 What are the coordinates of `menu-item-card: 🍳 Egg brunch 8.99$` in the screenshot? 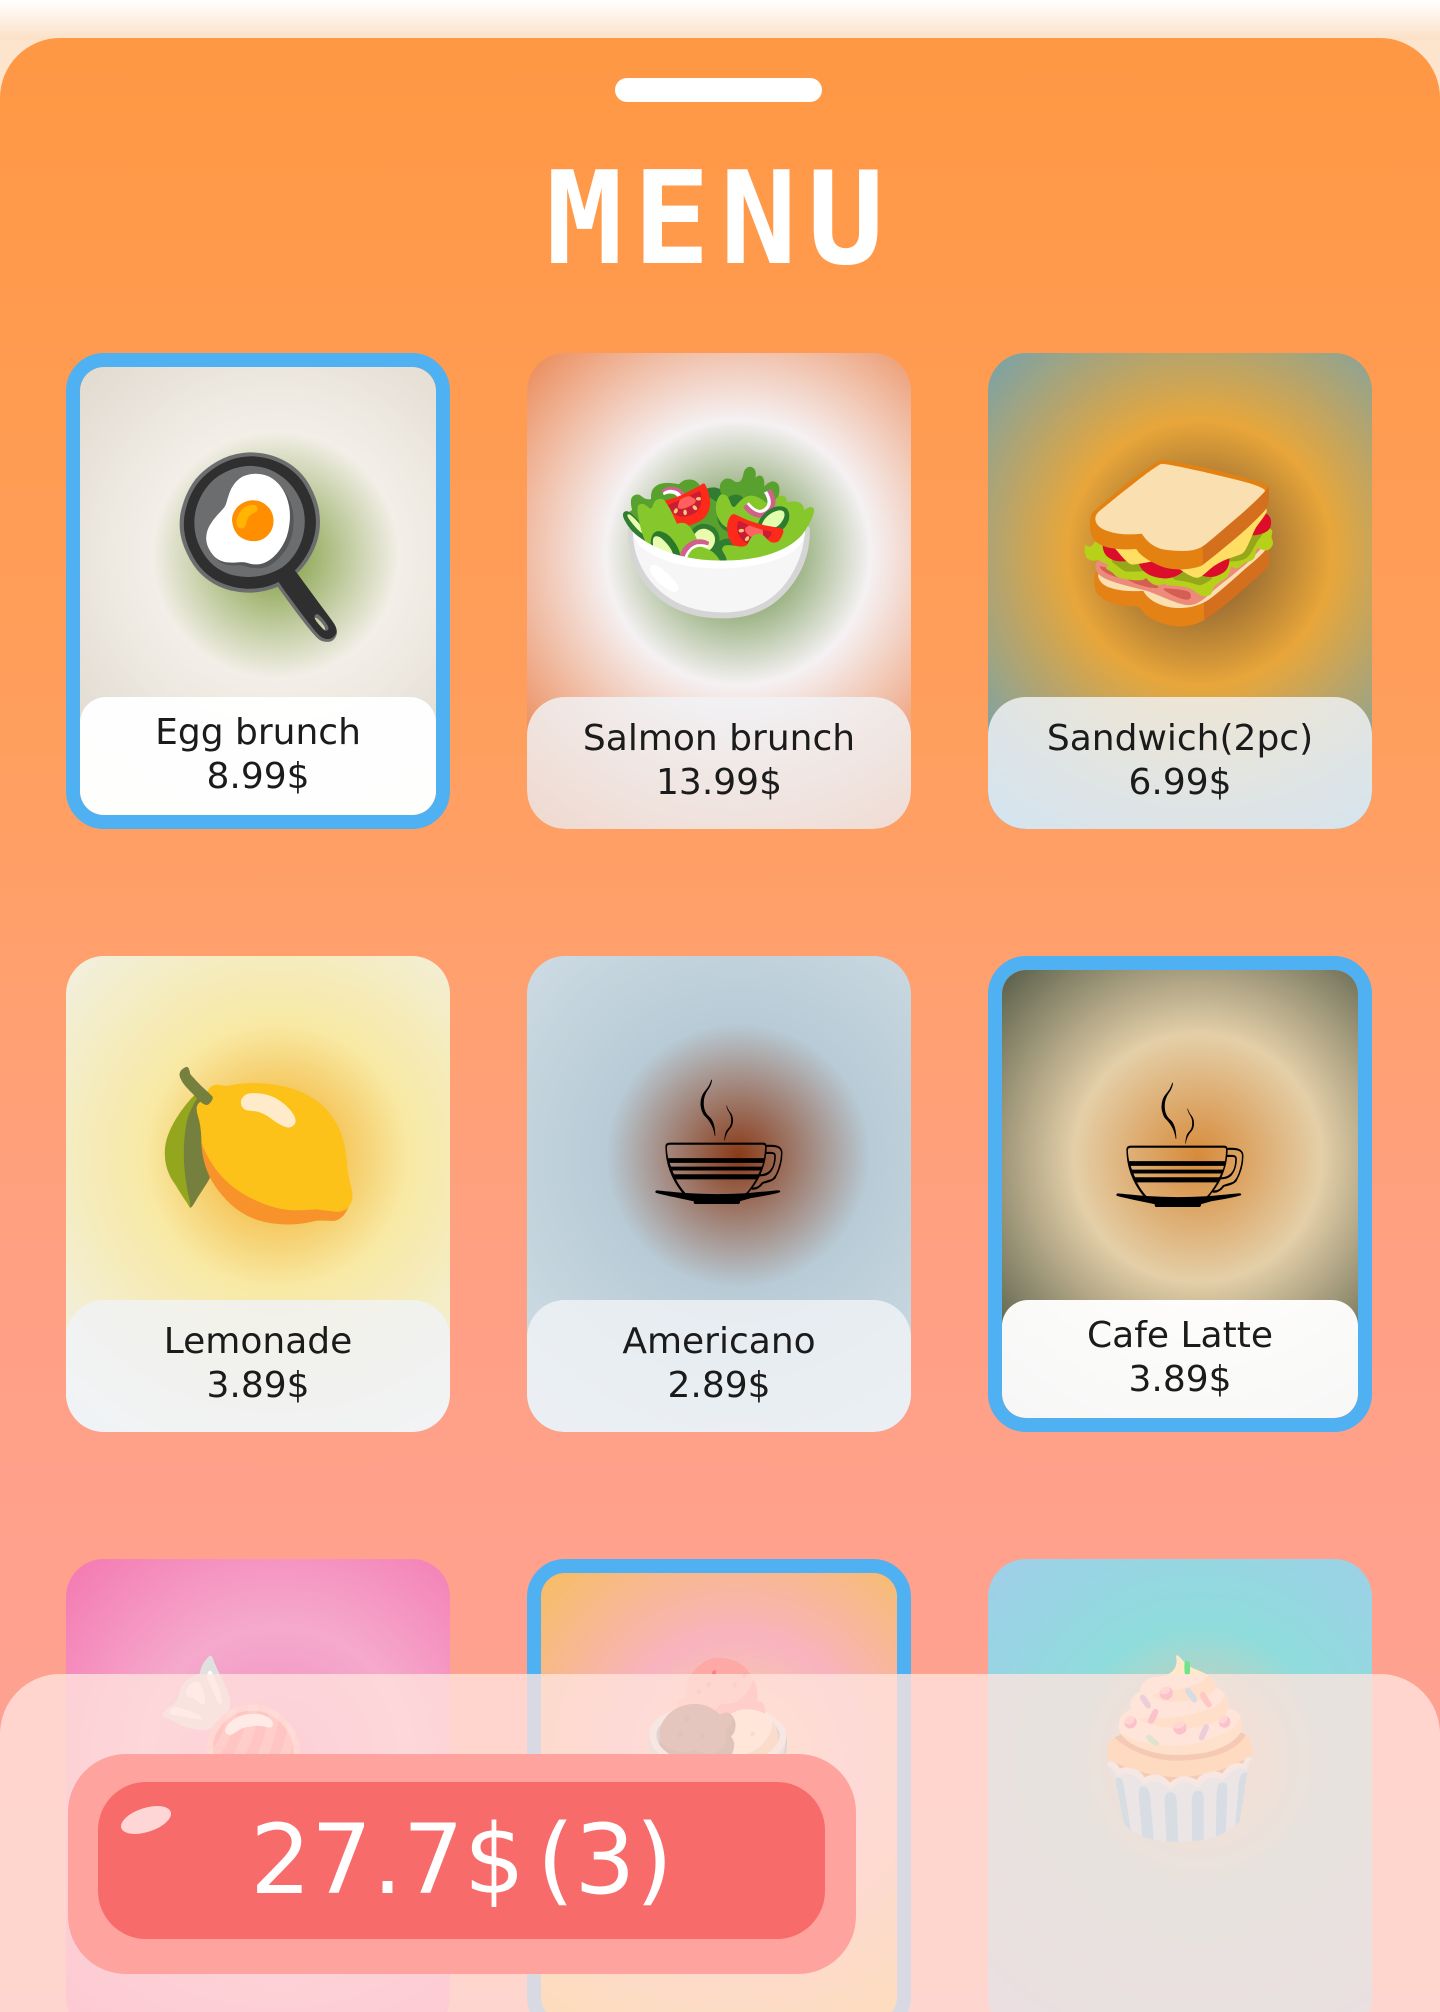 It's located at (258, 591).